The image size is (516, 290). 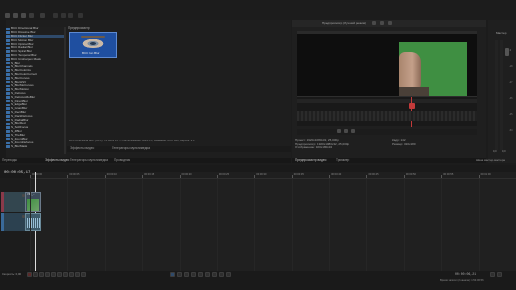 I want to click on master-meter-right, so click(x=501, y=95).